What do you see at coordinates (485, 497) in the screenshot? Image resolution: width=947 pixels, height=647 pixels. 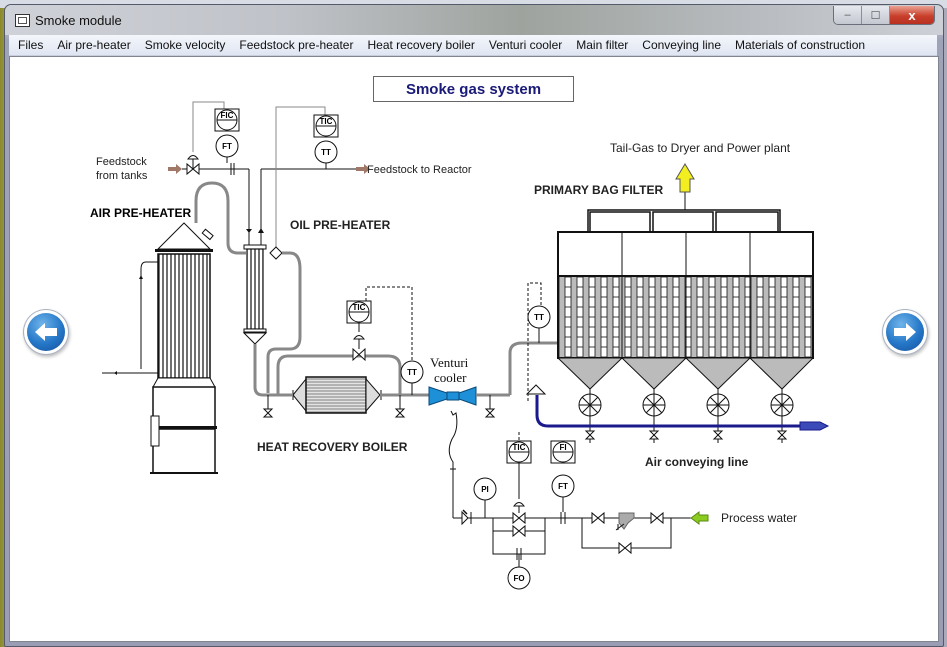 I see `pi-instrument: PI` at bounding box center [485, 497].